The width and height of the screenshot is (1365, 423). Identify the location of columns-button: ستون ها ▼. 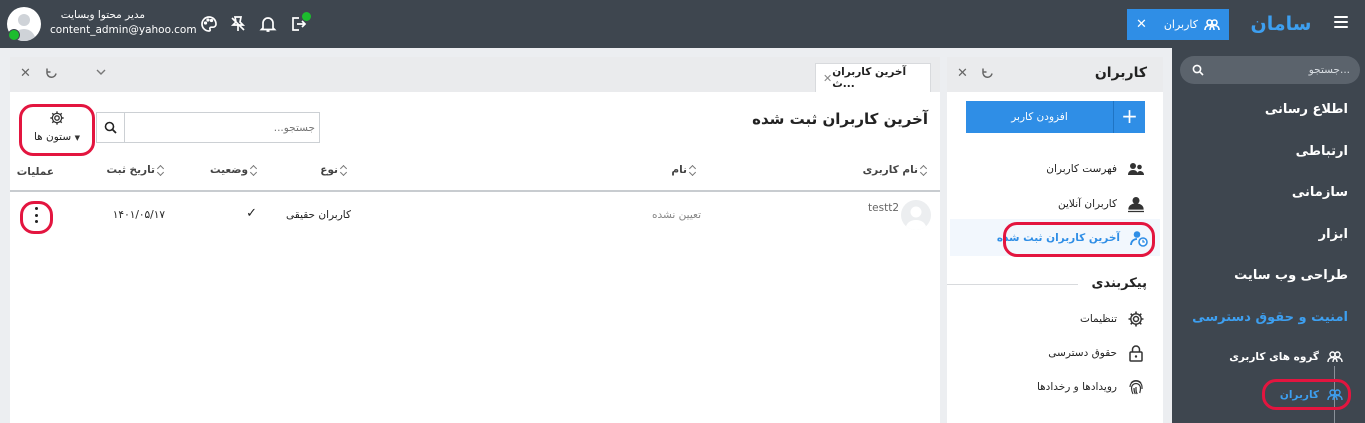
(57, 129).